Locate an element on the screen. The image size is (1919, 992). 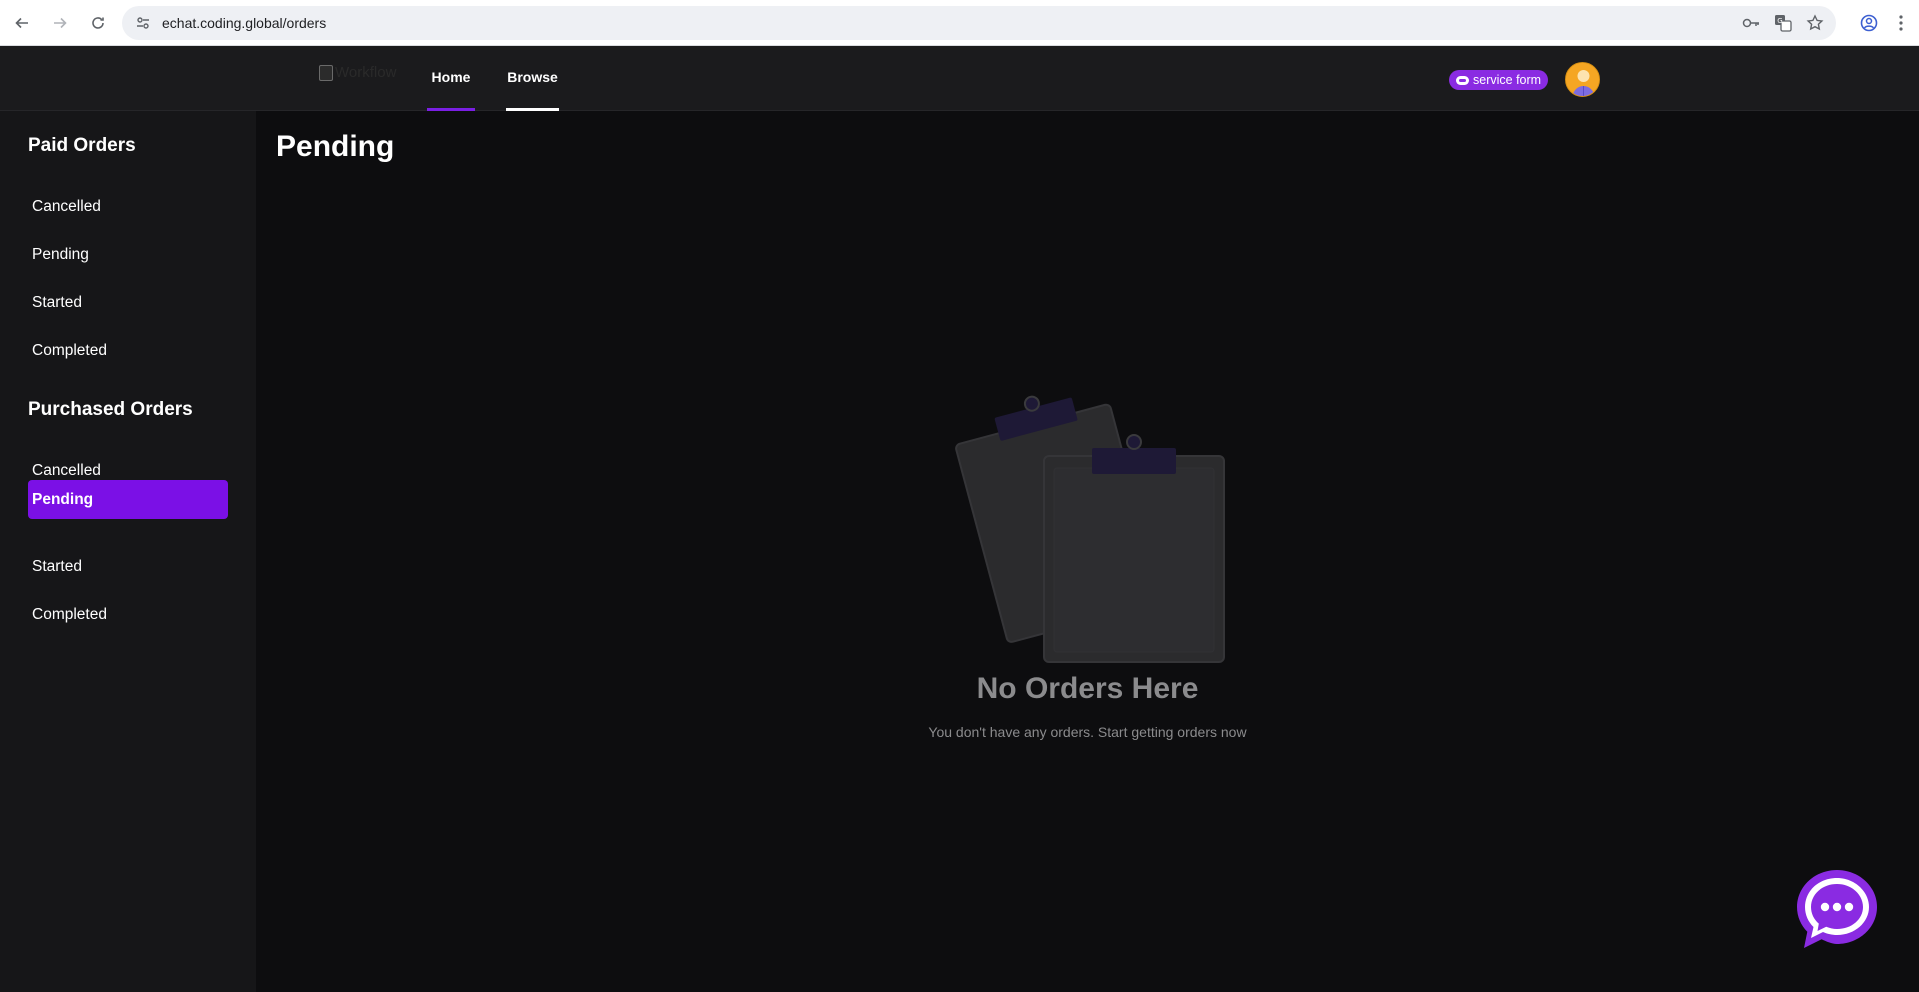
sidebar-item-purchased-started: Started is located at coordinates (128, 566).